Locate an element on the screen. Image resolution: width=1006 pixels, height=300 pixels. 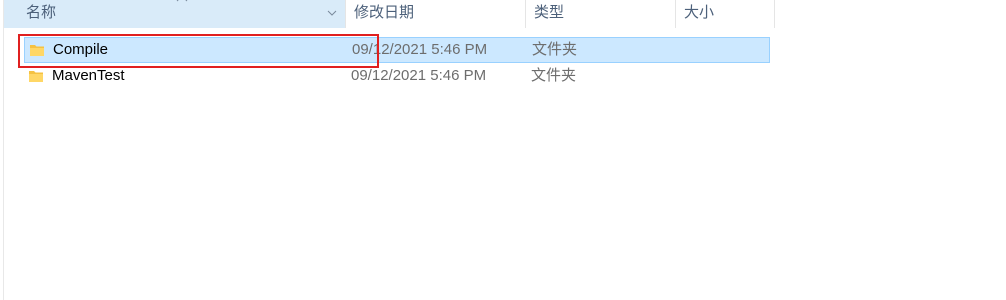
column-header-date-label: 修改日期 is located at coordinates (384, 12).